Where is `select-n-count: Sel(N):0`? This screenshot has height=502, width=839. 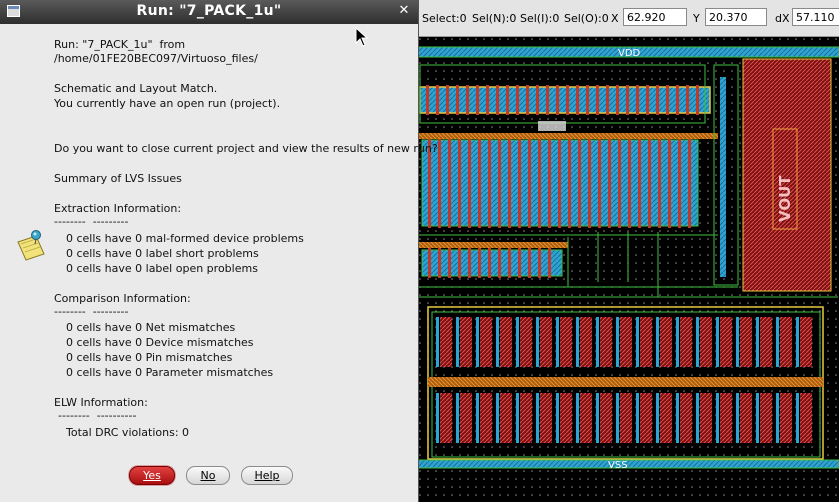
select-n-count: Sel(N):0 is located at coordinates (494, 18).